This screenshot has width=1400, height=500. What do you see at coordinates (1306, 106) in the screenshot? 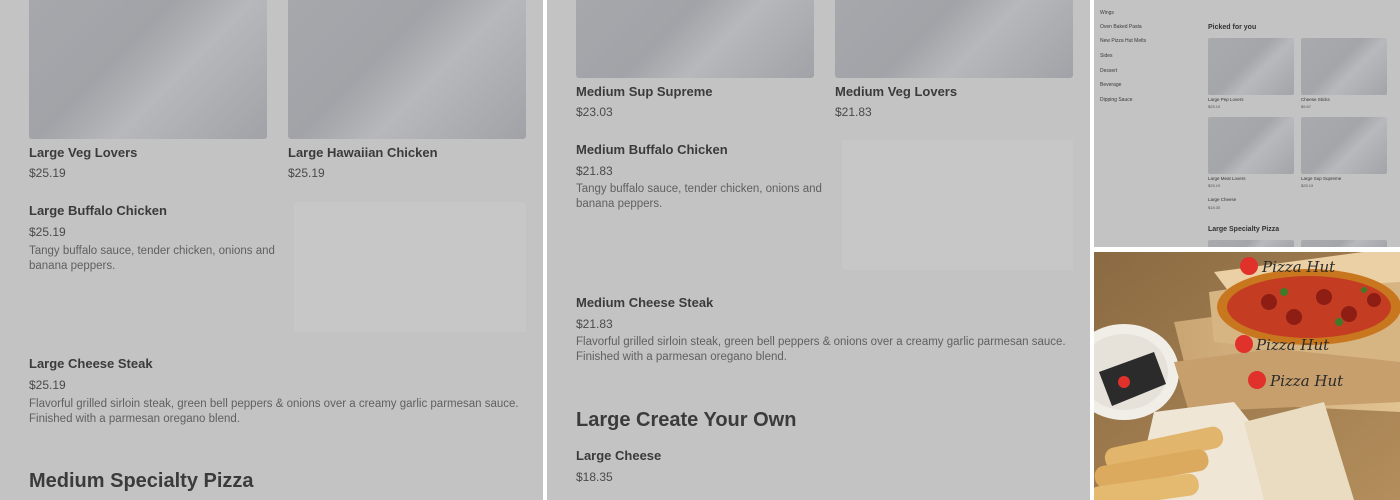
I see `item-price: $9.67` at bounding box center [1306, 106].